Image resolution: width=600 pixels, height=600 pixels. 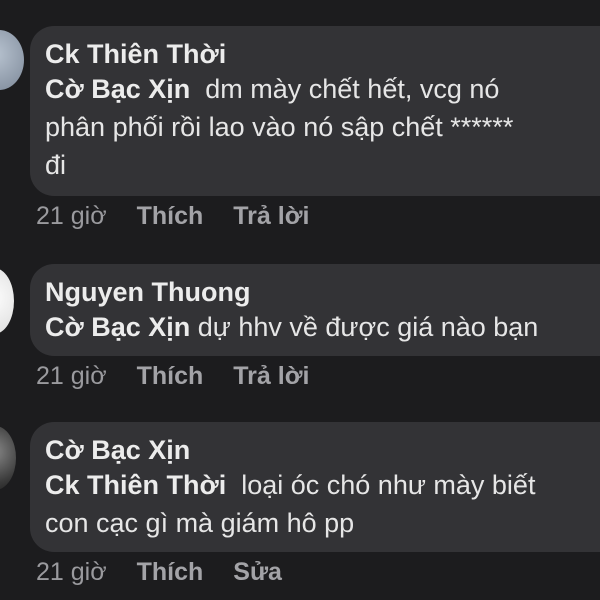 I want to click on comment-actions: 21 giờ Thích Sửa, so click(x=174, y=572).